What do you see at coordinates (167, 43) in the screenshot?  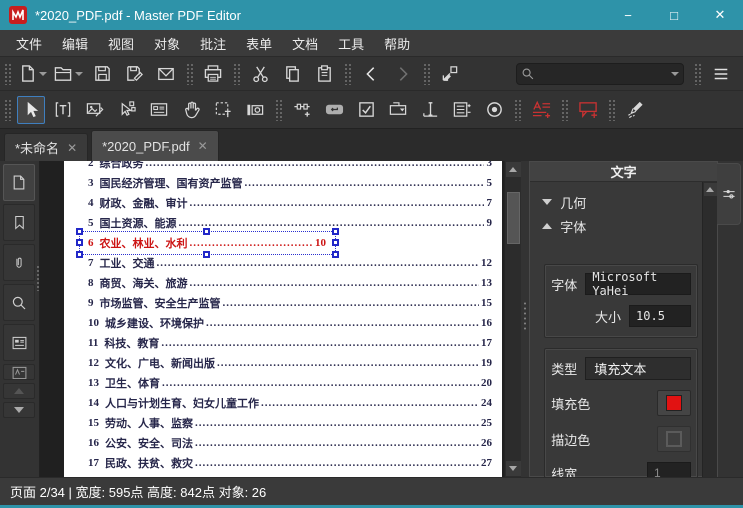 I see `menu-item: 对象` at bounding box center [167, 43].